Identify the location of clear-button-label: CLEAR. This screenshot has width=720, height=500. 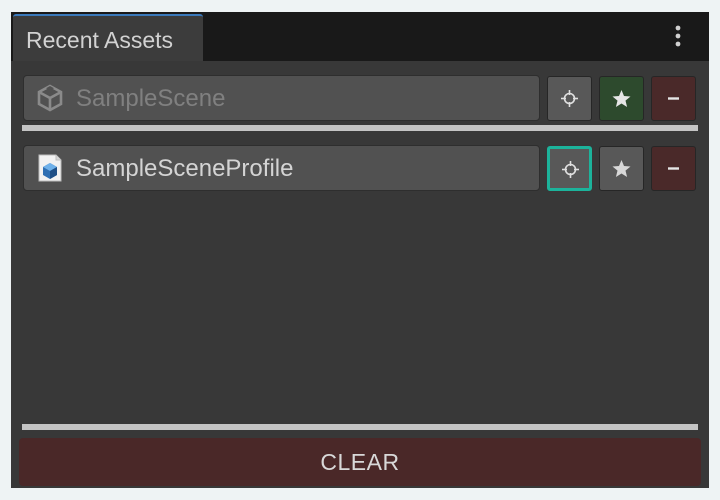
(360, 462).